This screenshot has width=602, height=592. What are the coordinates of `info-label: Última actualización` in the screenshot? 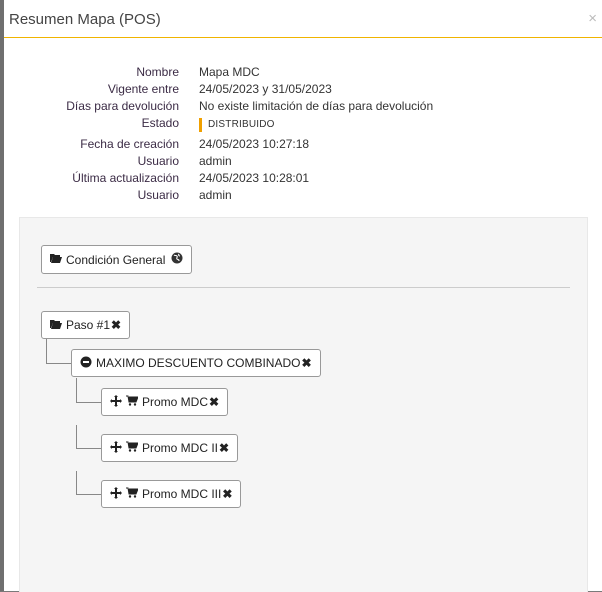 It's located at (125, 178).